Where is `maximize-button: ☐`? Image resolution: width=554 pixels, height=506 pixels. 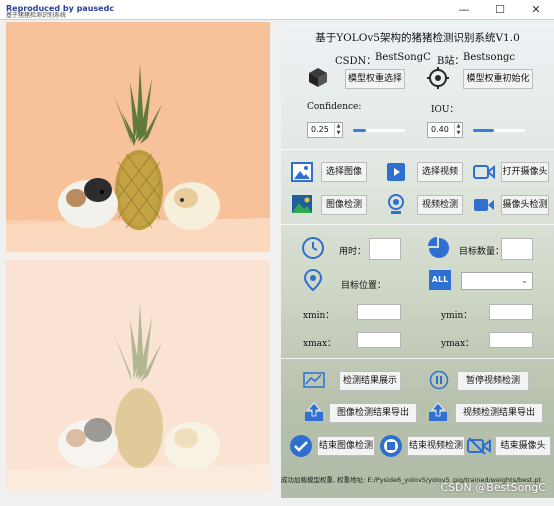 maximize-button: ☐ is located at coordinates (500, 10).